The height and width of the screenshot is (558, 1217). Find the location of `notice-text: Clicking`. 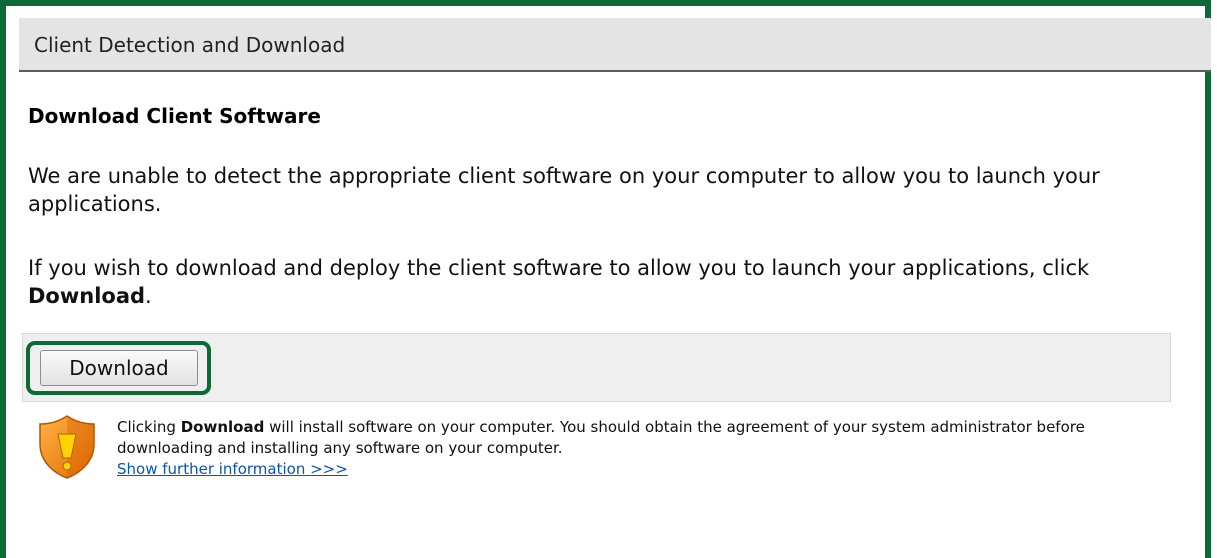

notice-text: Clicking is located at coordinates (149, 427).